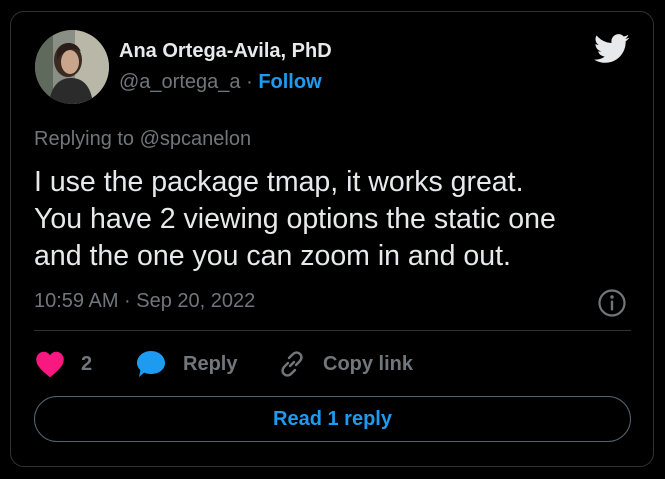  I want to click on tweet-text-line: I use the package tmap, it works great., so click(279, 182).